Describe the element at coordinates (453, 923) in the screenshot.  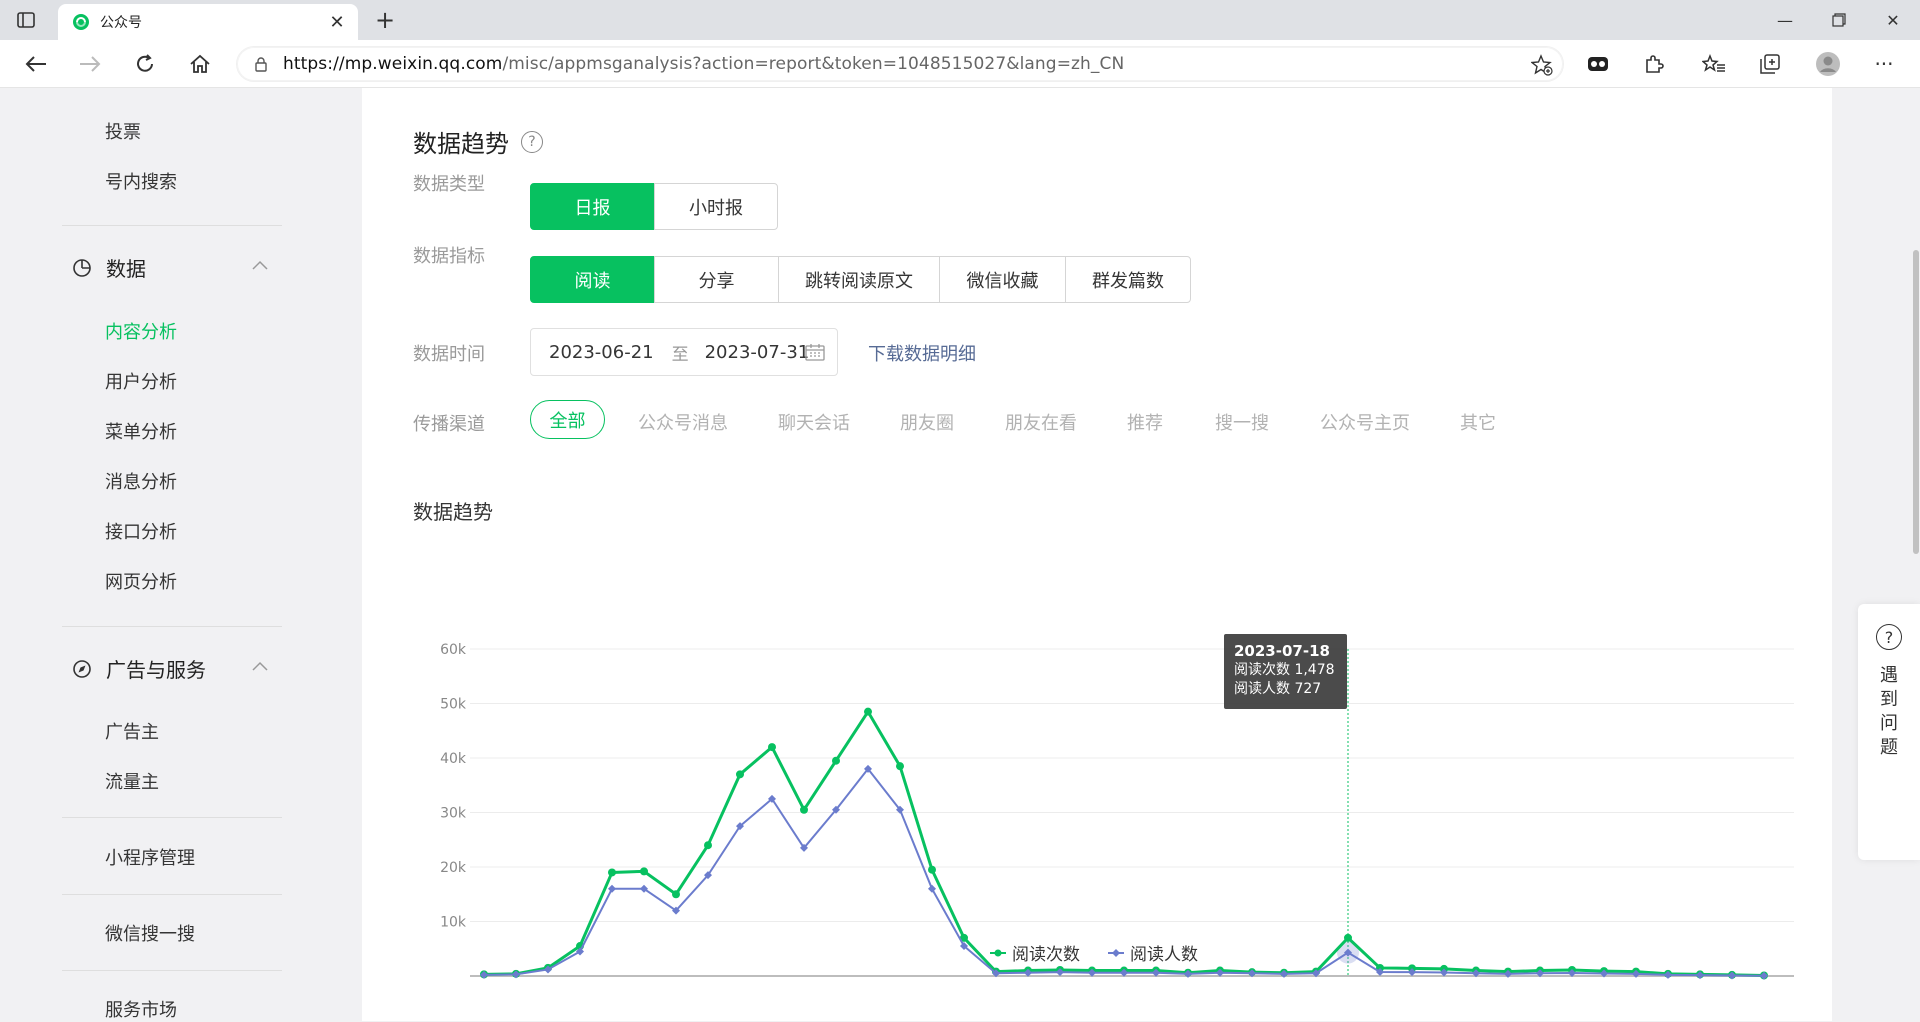
I see `y-tick-label: 10k` at that location.